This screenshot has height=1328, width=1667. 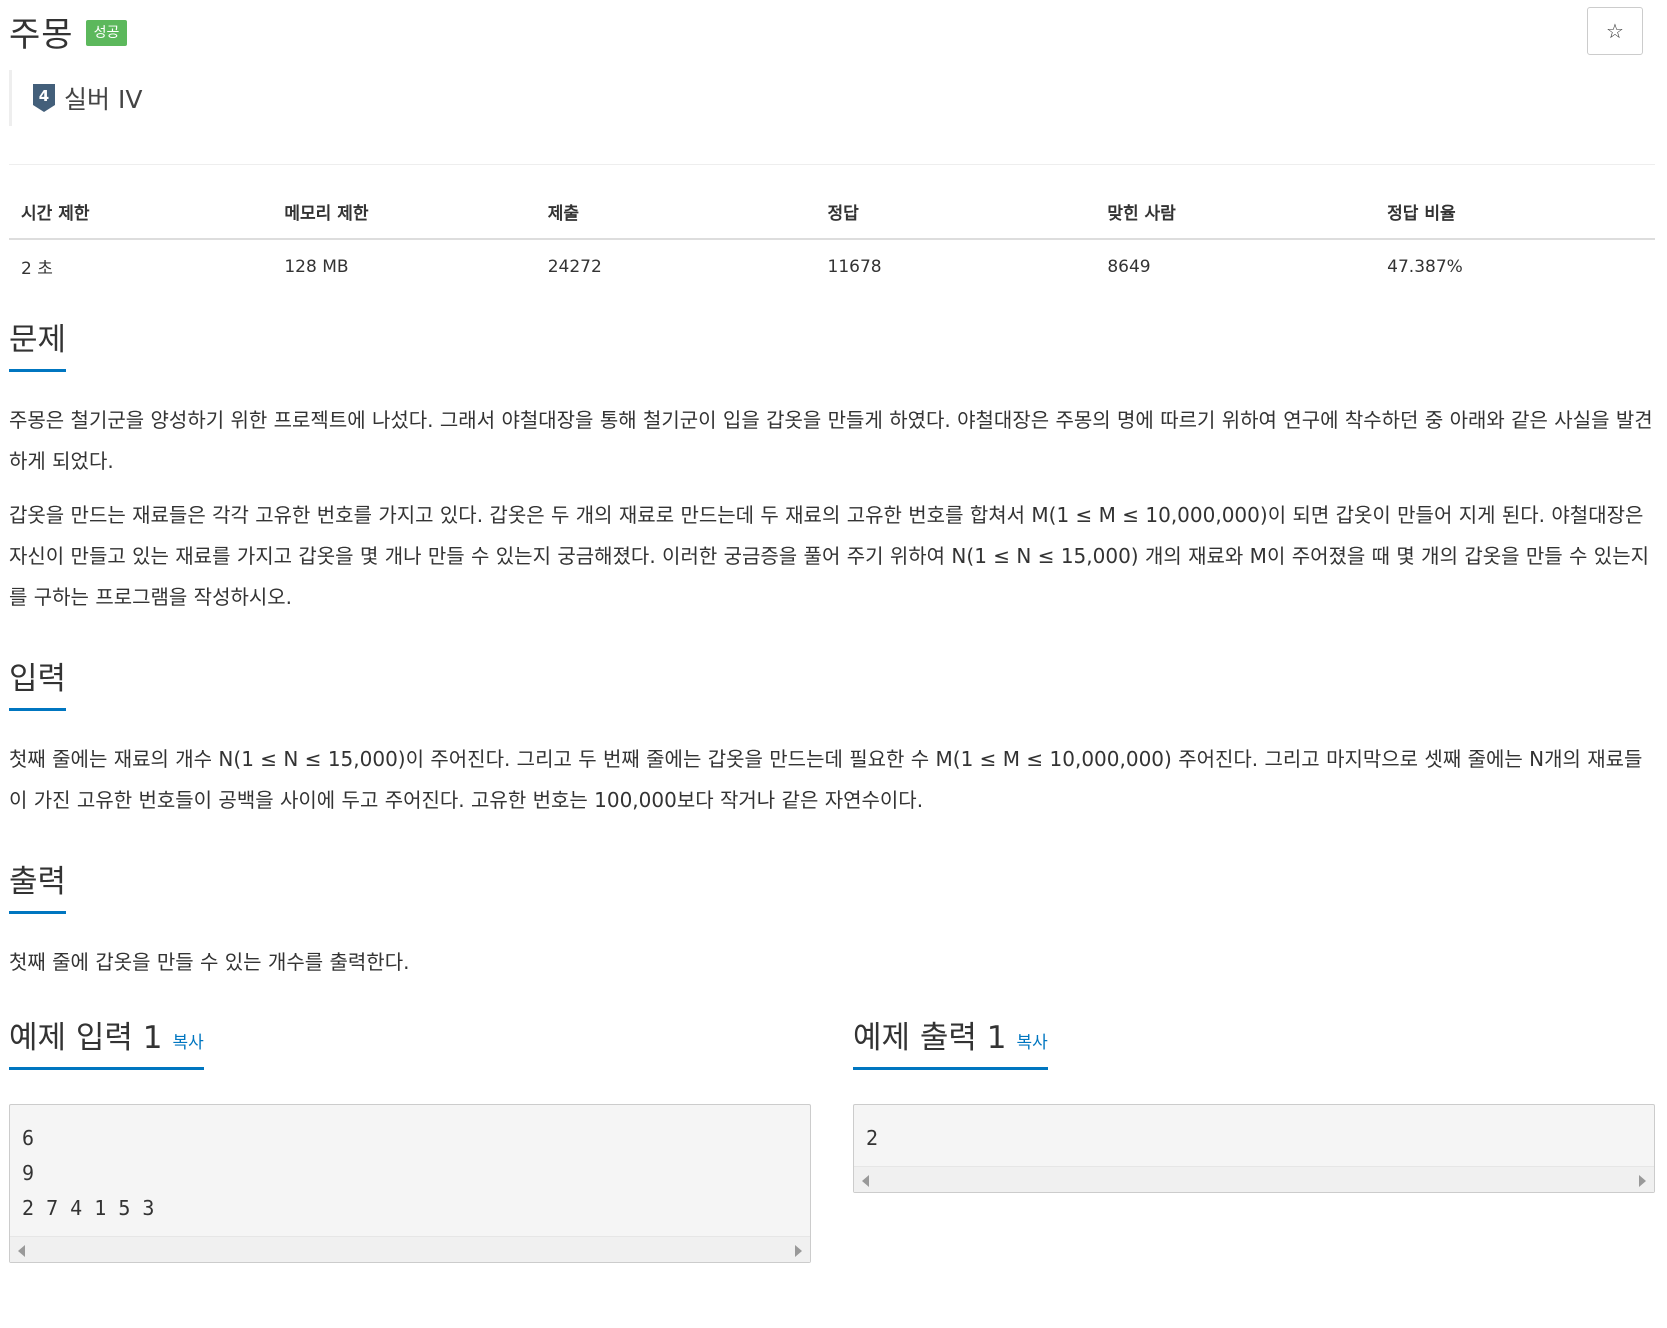 What do you see at coordinates (209, 962) in the screenshot?
I see `output-description: 첫째 줄에 갑옷을 만들 수 있는 개수를 출력한다.` at bounding box center [209, 962].